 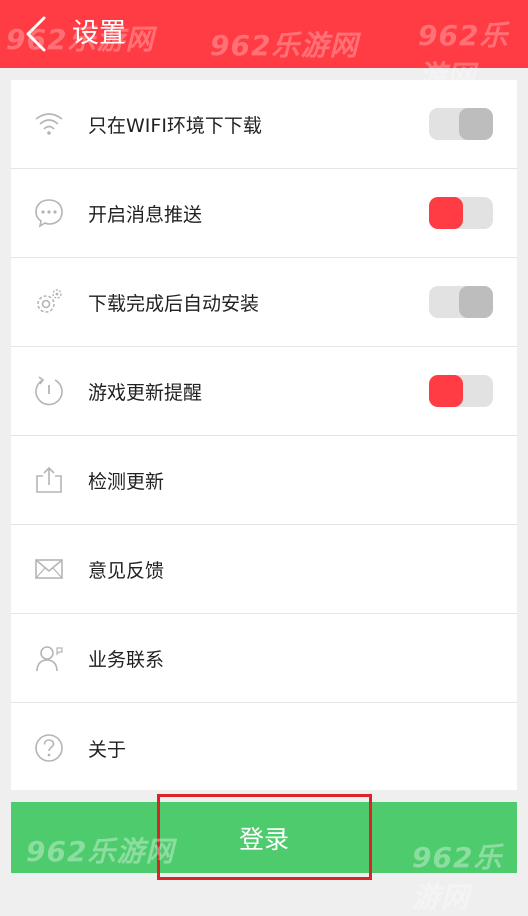 What do you see at coordinates (99, 33) in the screenshot?
I see `page-title: 设置` at bounding box center [99, 33].